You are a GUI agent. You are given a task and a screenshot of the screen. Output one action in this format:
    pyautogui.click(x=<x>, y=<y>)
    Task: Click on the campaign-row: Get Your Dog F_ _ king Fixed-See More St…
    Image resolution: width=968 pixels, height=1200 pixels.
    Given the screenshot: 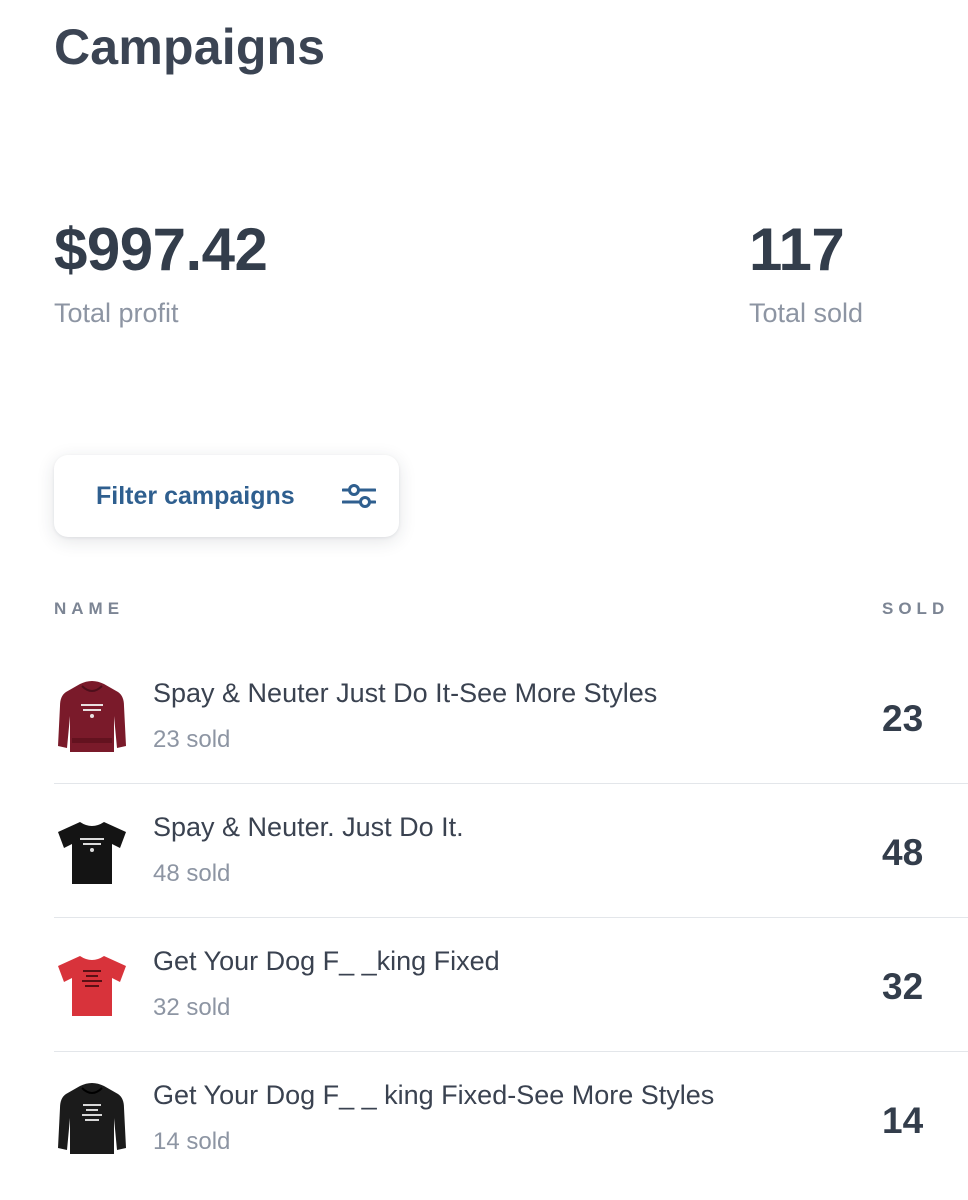 What is the action you would take?
    pyautogui.click(x=511, y=1119)
    